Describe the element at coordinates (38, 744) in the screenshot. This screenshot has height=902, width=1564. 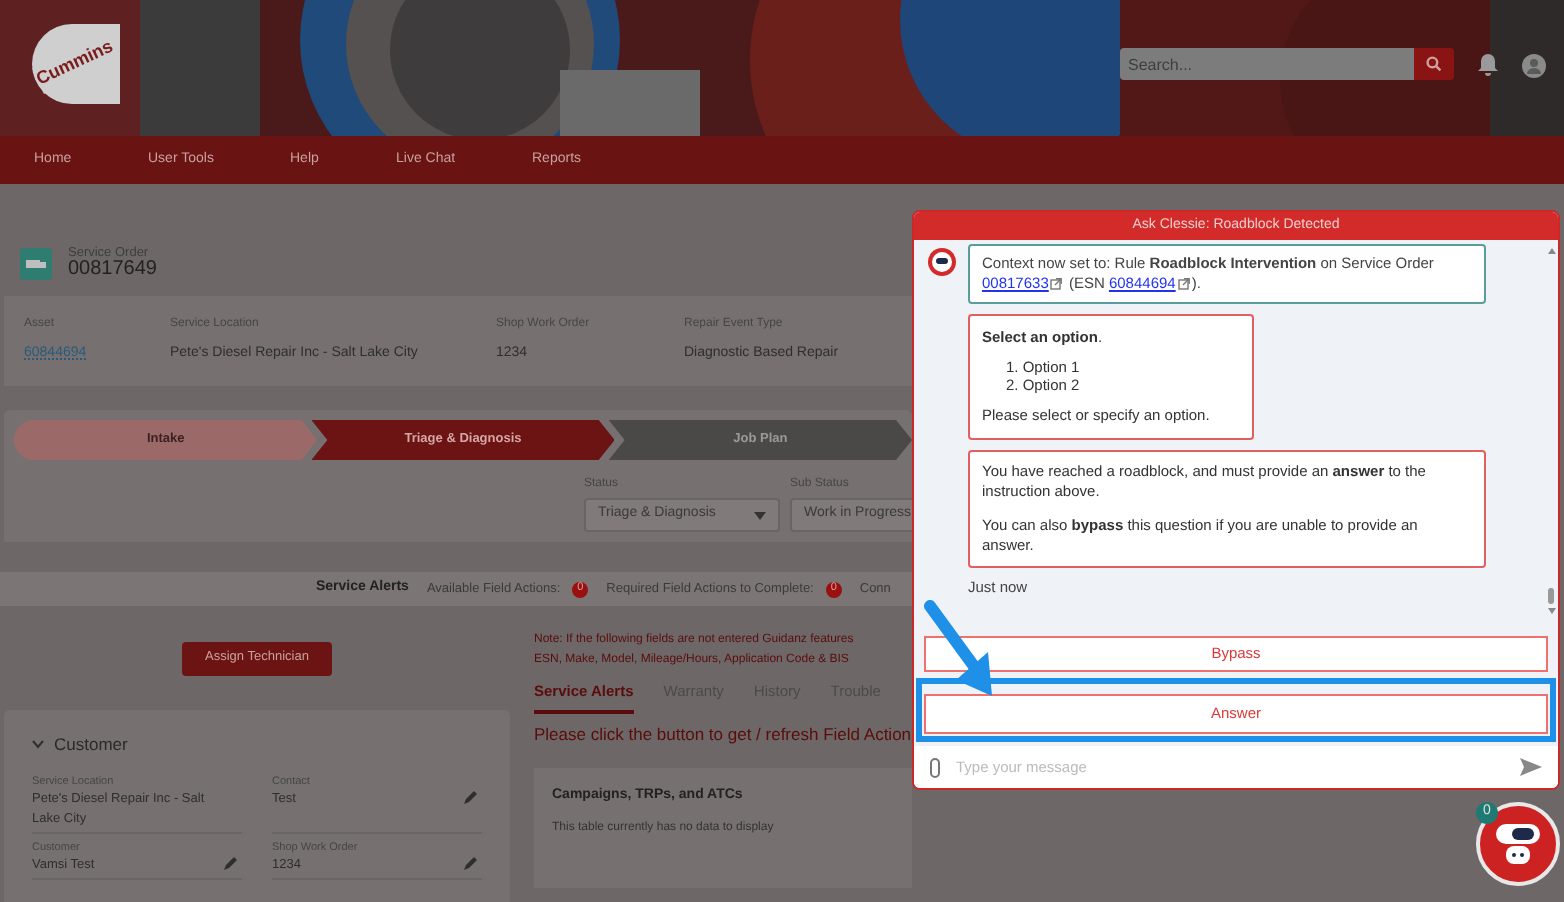
I see `chevron-icon` at that location.